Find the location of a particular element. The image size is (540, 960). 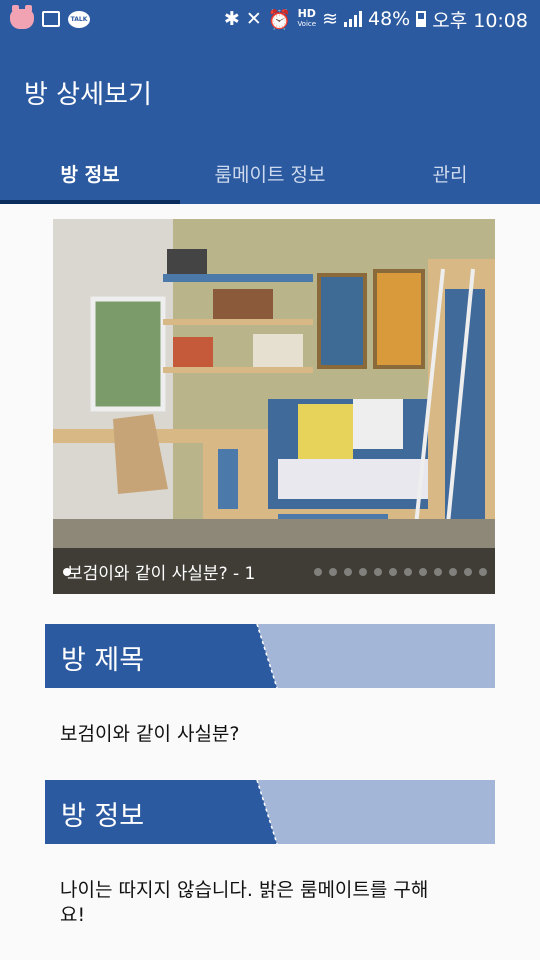

pig-app-icon is located at coordinates (22, 17).